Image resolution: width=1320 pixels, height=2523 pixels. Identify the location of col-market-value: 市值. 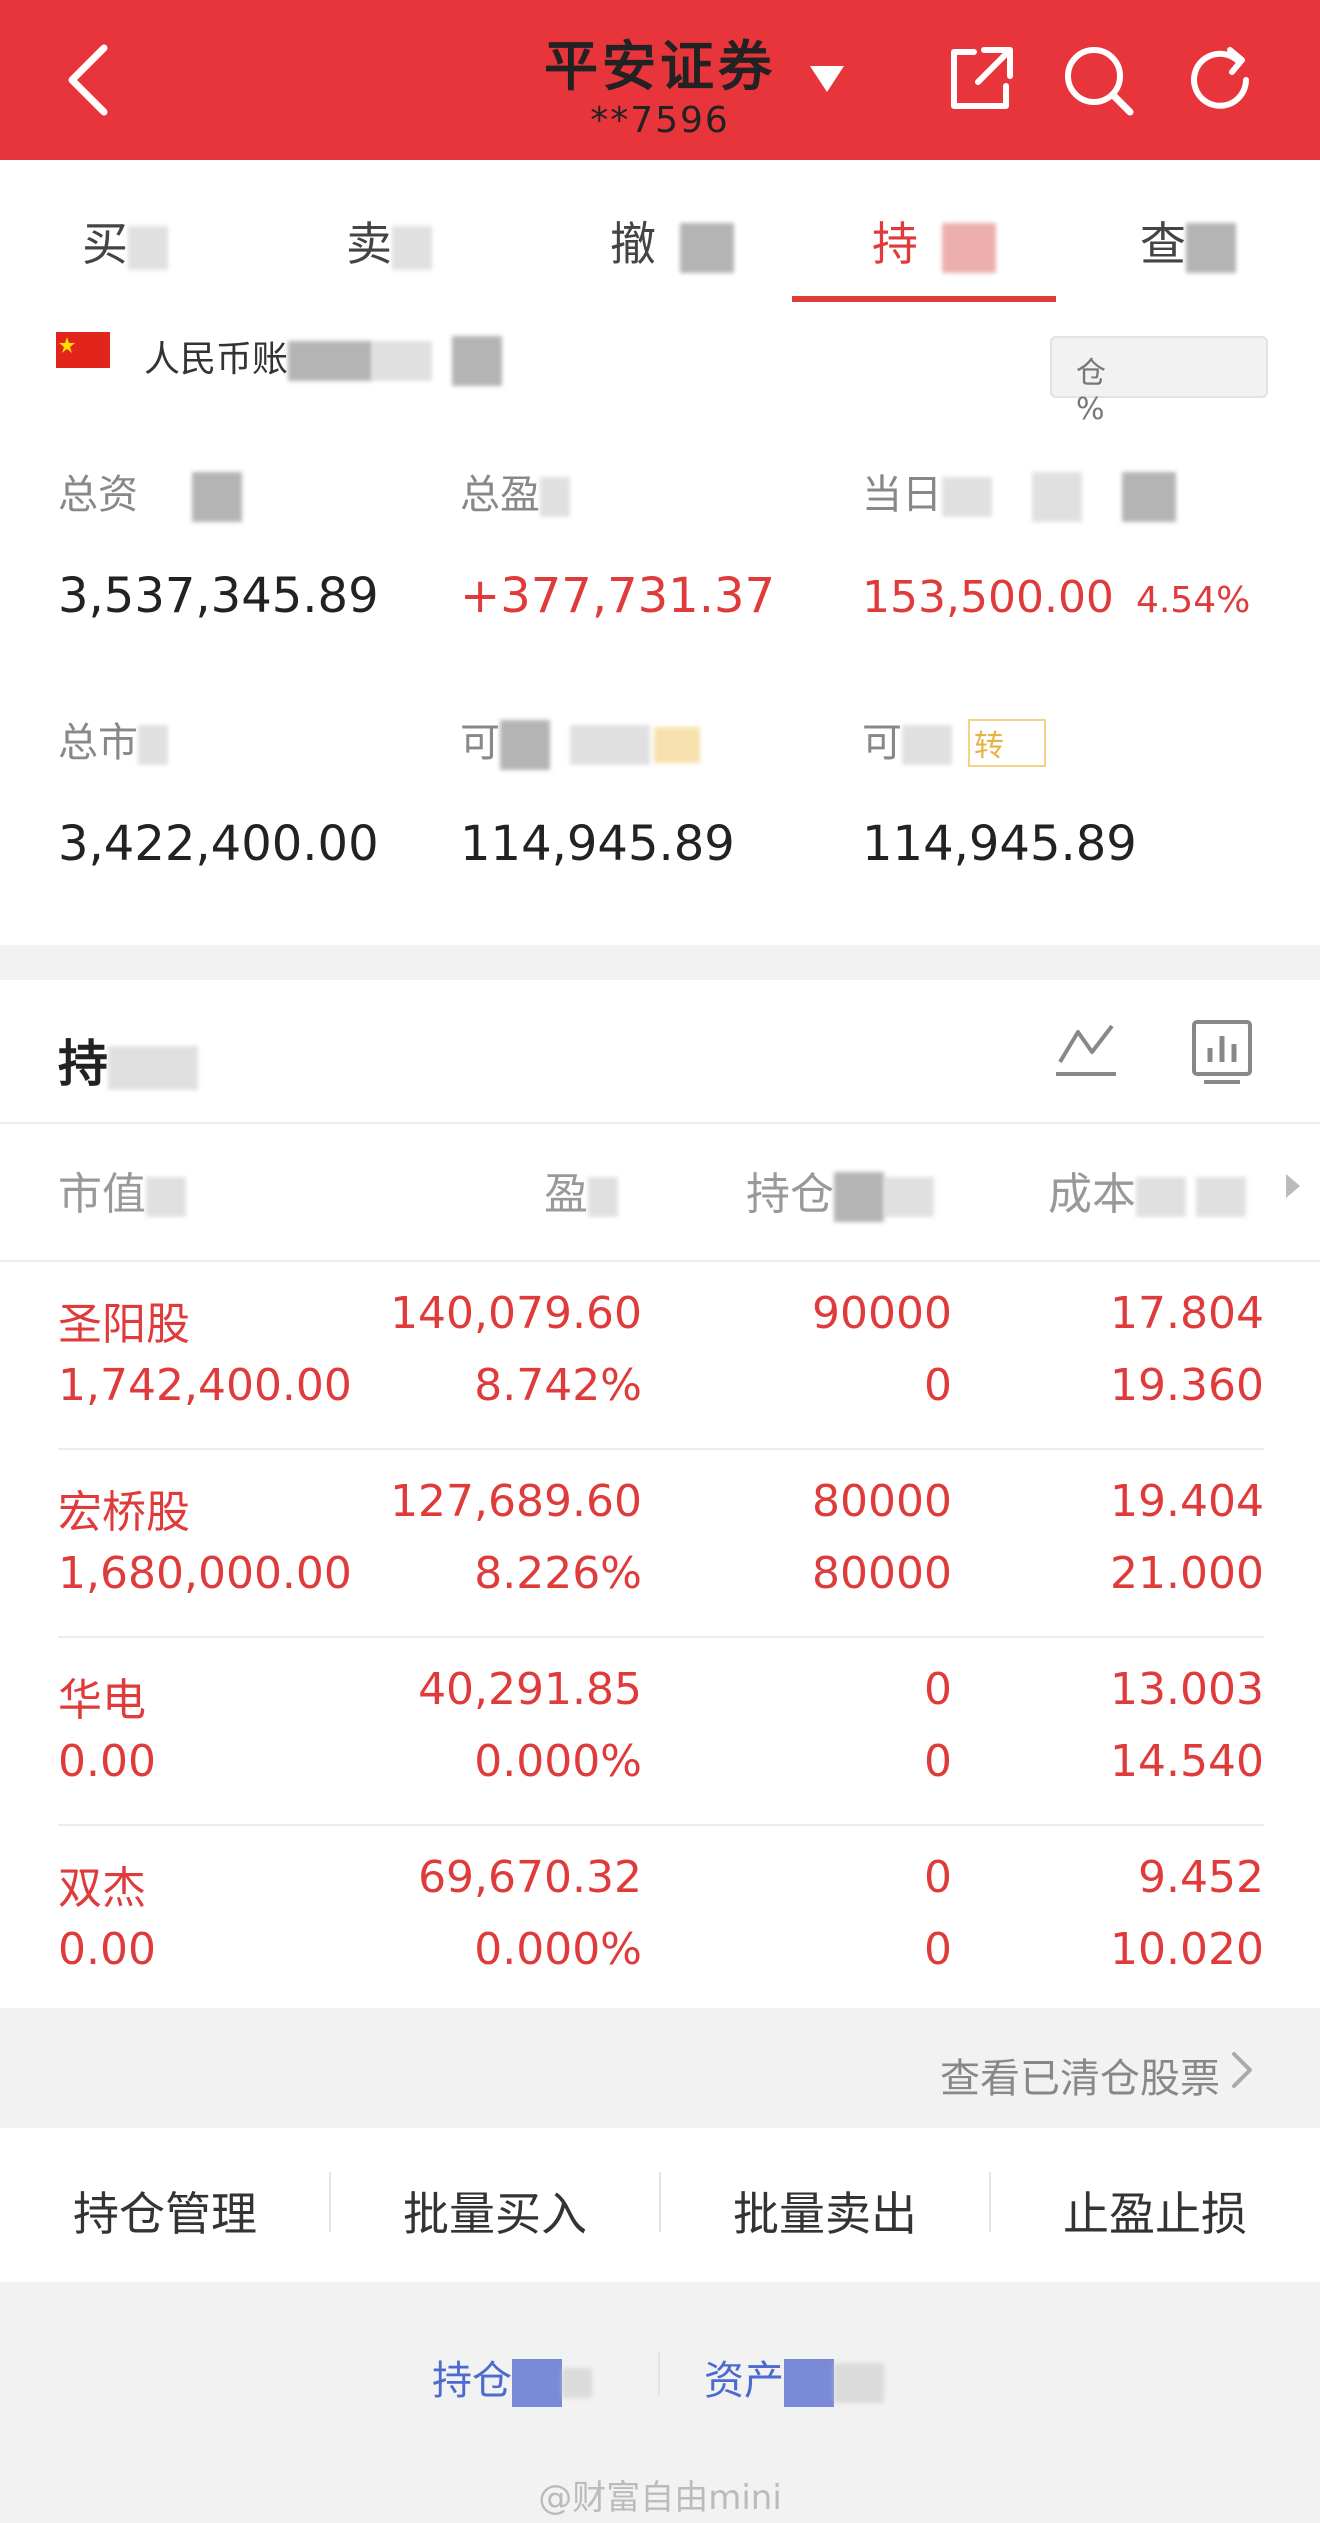
(122, 1190).